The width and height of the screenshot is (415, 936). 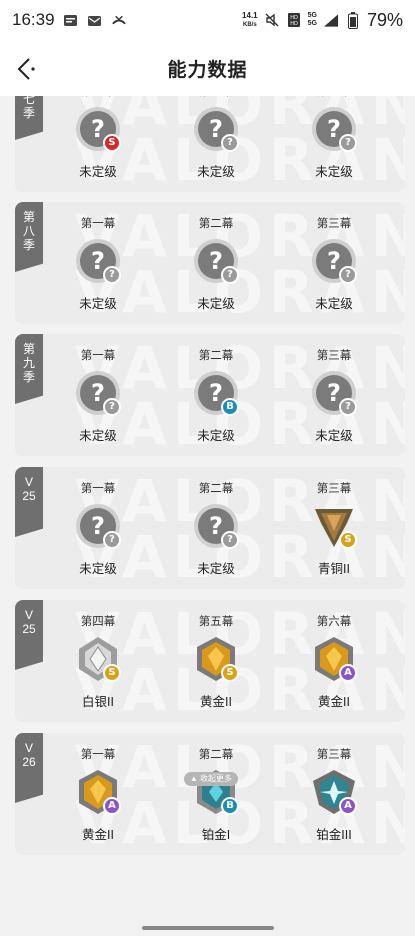 I want to click on network-type: 5G 5G, so click(x=312, y=20).